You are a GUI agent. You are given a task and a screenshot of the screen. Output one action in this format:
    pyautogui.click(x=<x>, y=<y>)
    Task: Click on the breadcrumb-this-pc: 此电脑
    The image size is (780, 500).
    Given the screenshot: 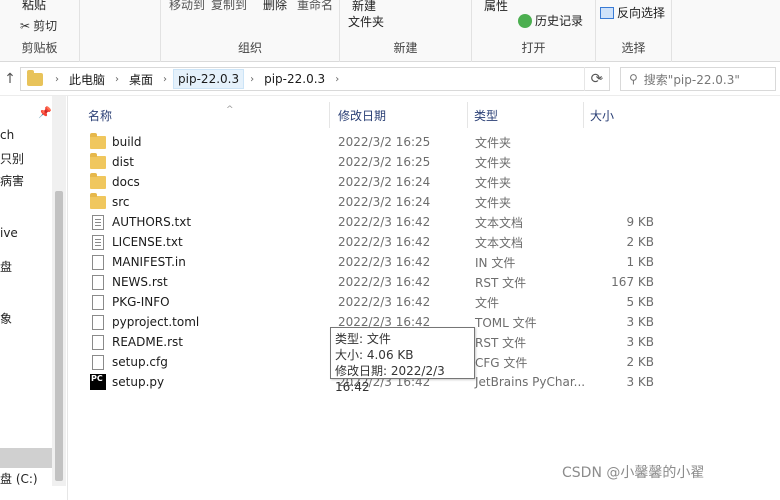 What is the action you would take?
    pyautogui.click(x=87, y=79)
    